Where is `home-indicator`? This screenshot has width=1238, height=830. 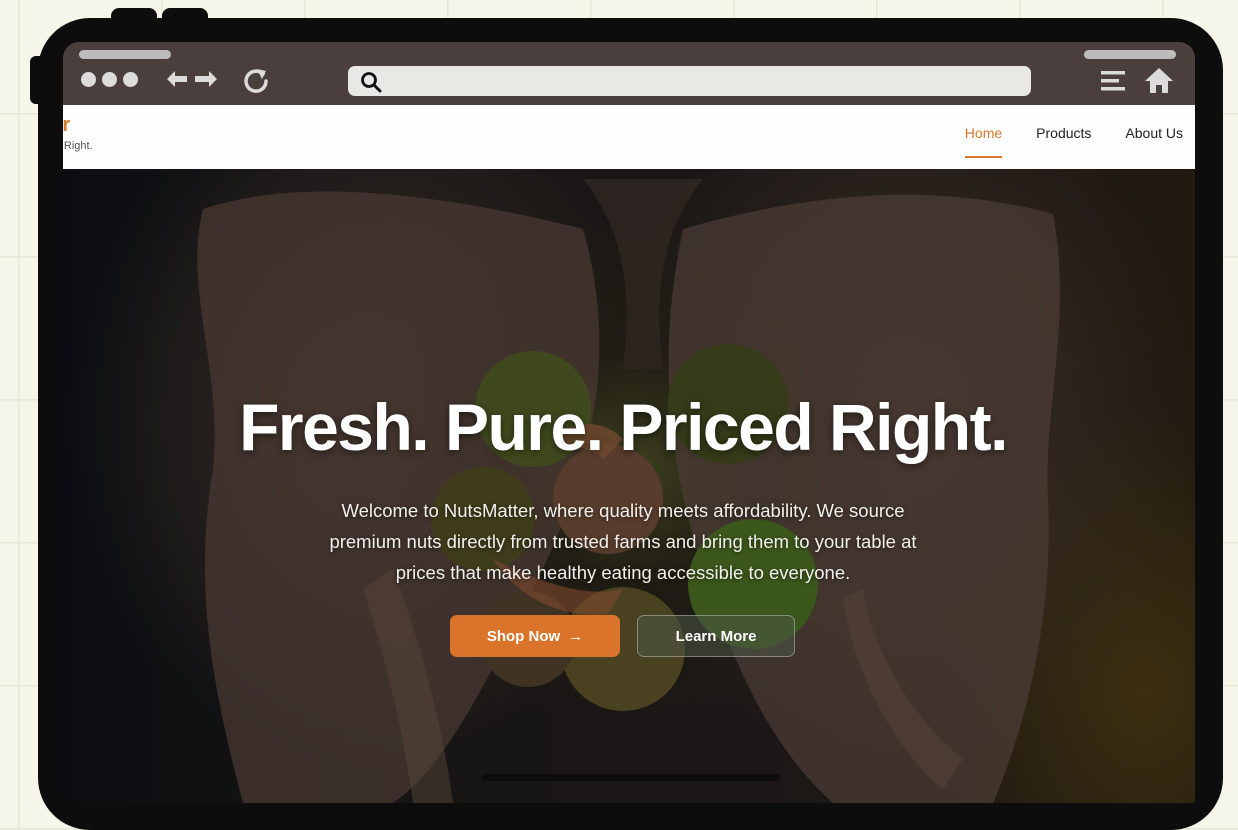
home-indicator is located at coordinates (631, 777).